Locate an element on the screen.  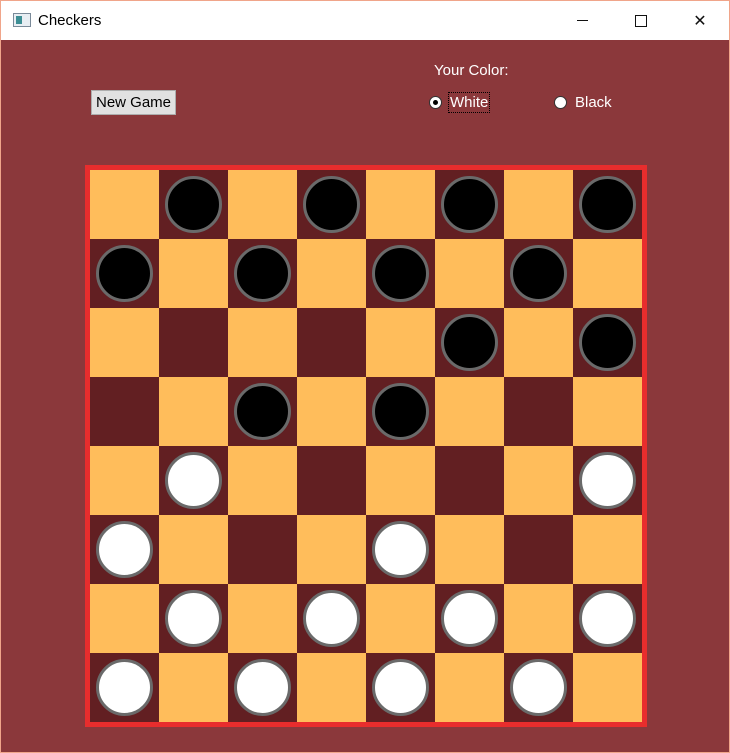
close-icon: ✕ is located at coordinates (700, 20).